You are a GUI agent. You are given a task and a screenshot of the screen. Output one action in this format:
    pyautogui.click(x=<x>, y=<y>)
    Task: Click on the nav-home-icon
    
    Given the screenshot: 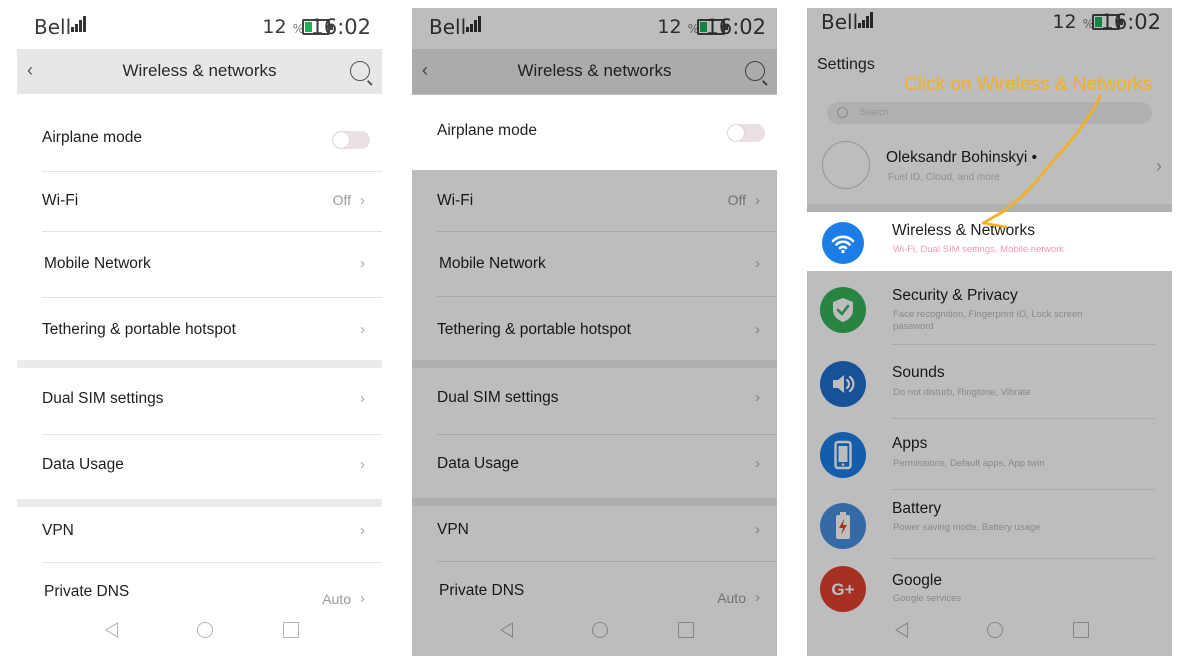 What is the action you would take?
    pyautogui.click(x=205, y=630)
    